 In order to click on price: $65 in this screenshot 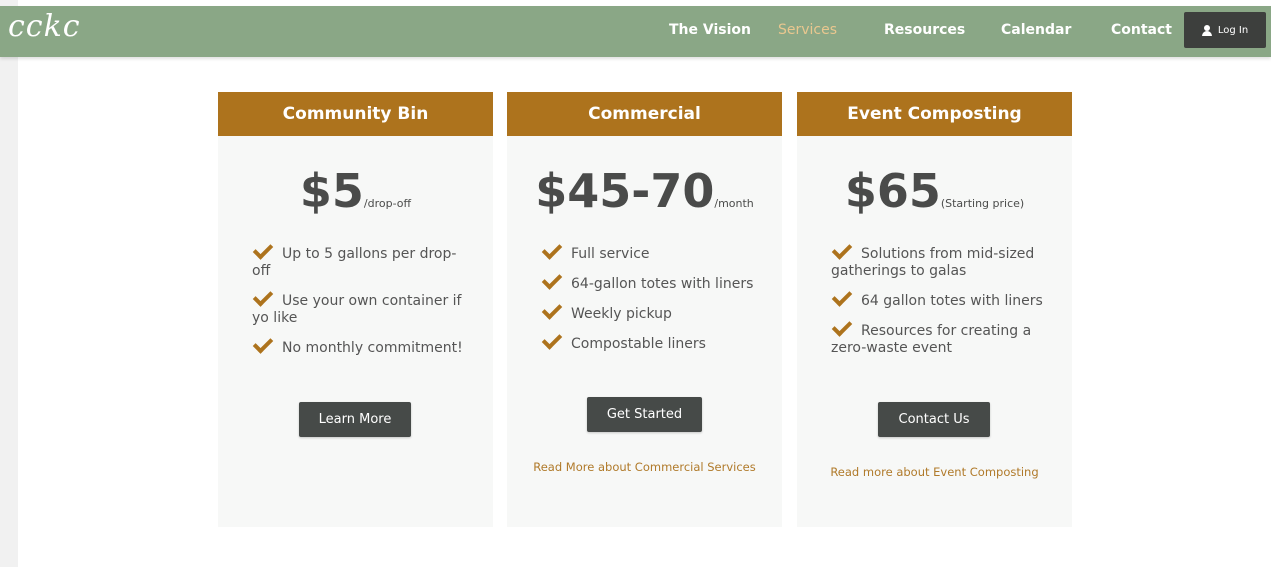, I will do `click(892, 191)`.